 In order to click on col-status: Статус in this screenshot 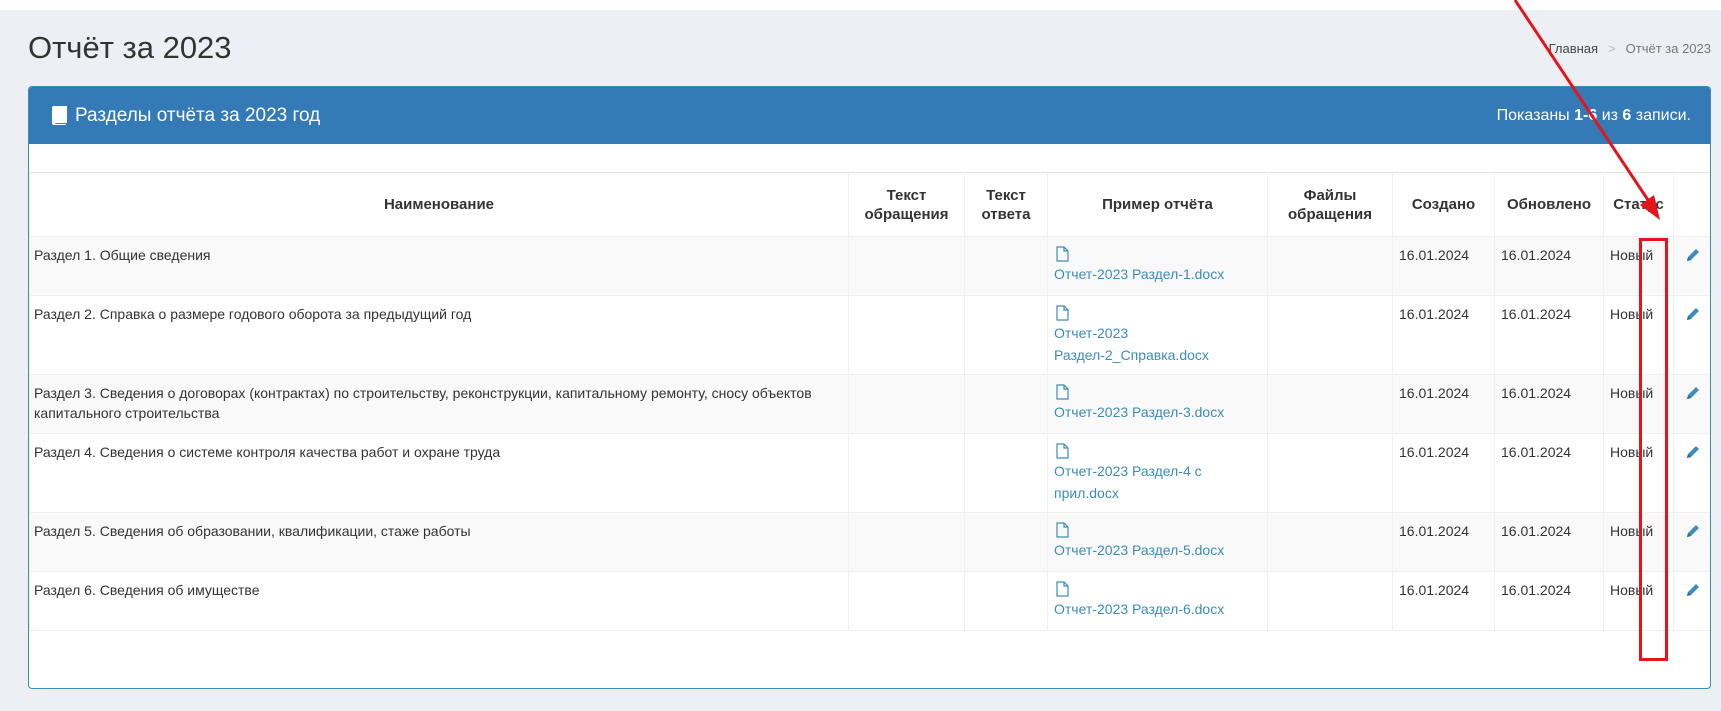, I will do `click(1638, 204)`.